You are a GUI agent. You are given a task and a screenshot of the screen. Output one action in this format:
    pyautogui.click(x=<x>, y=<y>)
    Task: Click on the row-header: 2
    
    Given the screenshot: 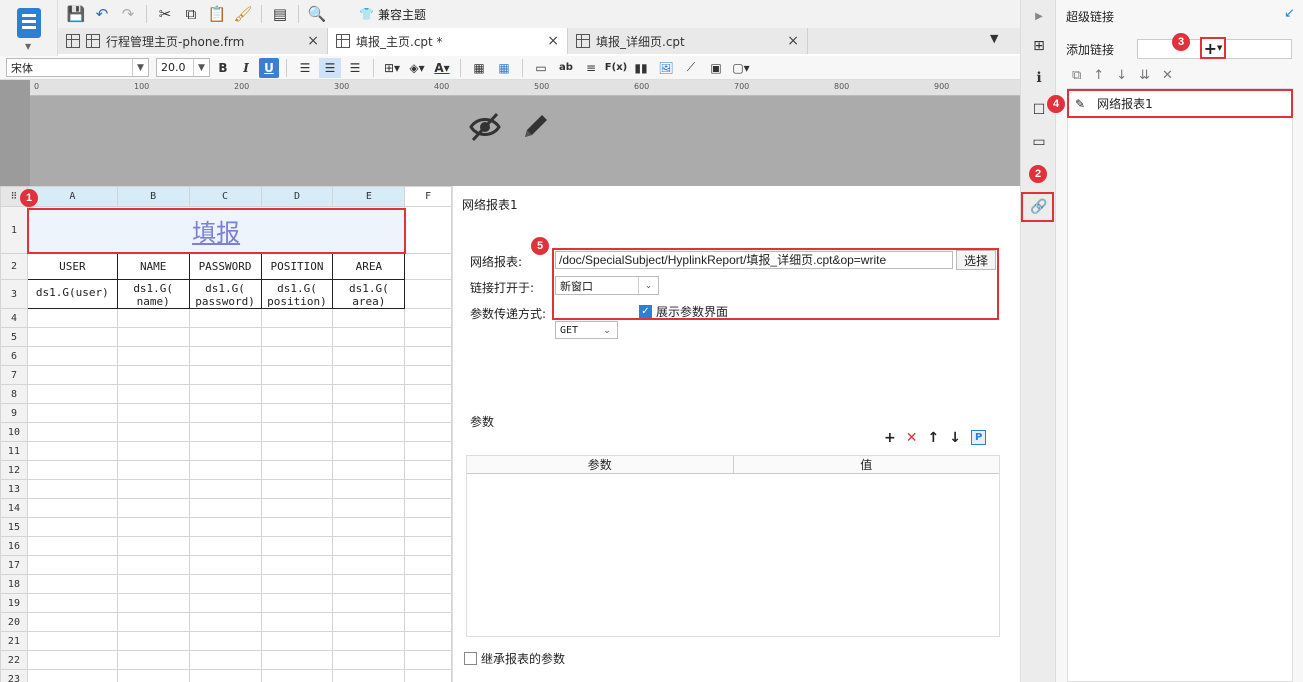 What is the action you would take?
    pyautogui.click(x=14, y=266)
    